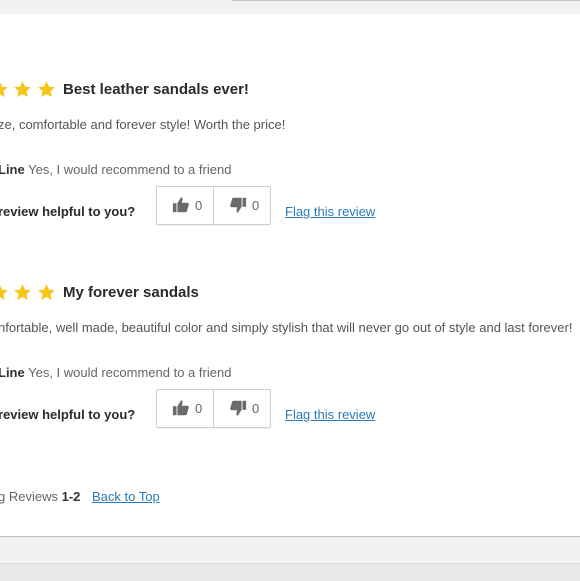 This screenshot has height=581, width=580. I want to click on bottom-strip, so click(290, 572).